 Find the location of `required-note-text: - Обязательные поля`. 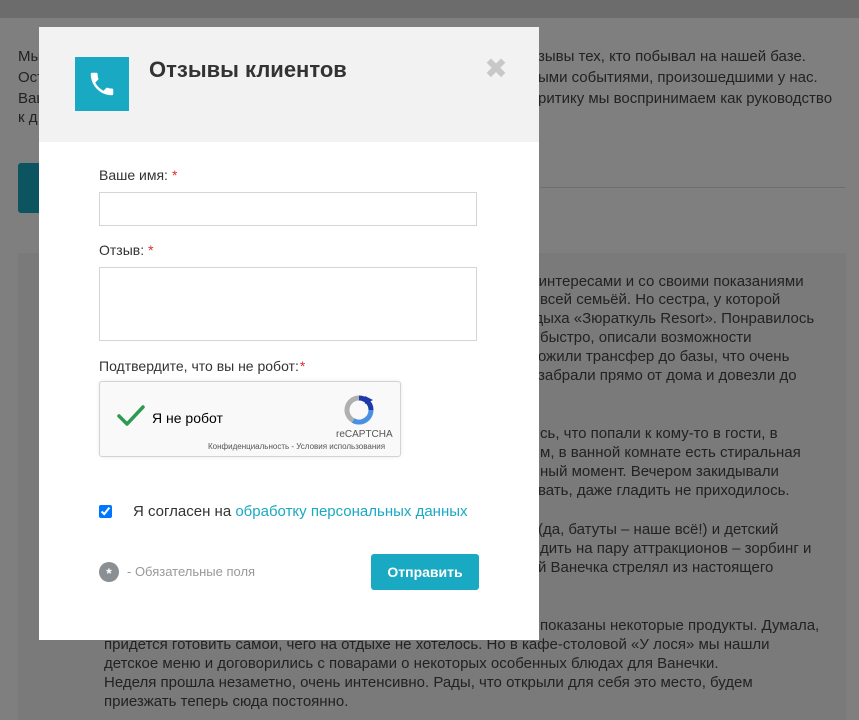

required-note-text: - Обязательные поля is located at coordinates (191, 571).